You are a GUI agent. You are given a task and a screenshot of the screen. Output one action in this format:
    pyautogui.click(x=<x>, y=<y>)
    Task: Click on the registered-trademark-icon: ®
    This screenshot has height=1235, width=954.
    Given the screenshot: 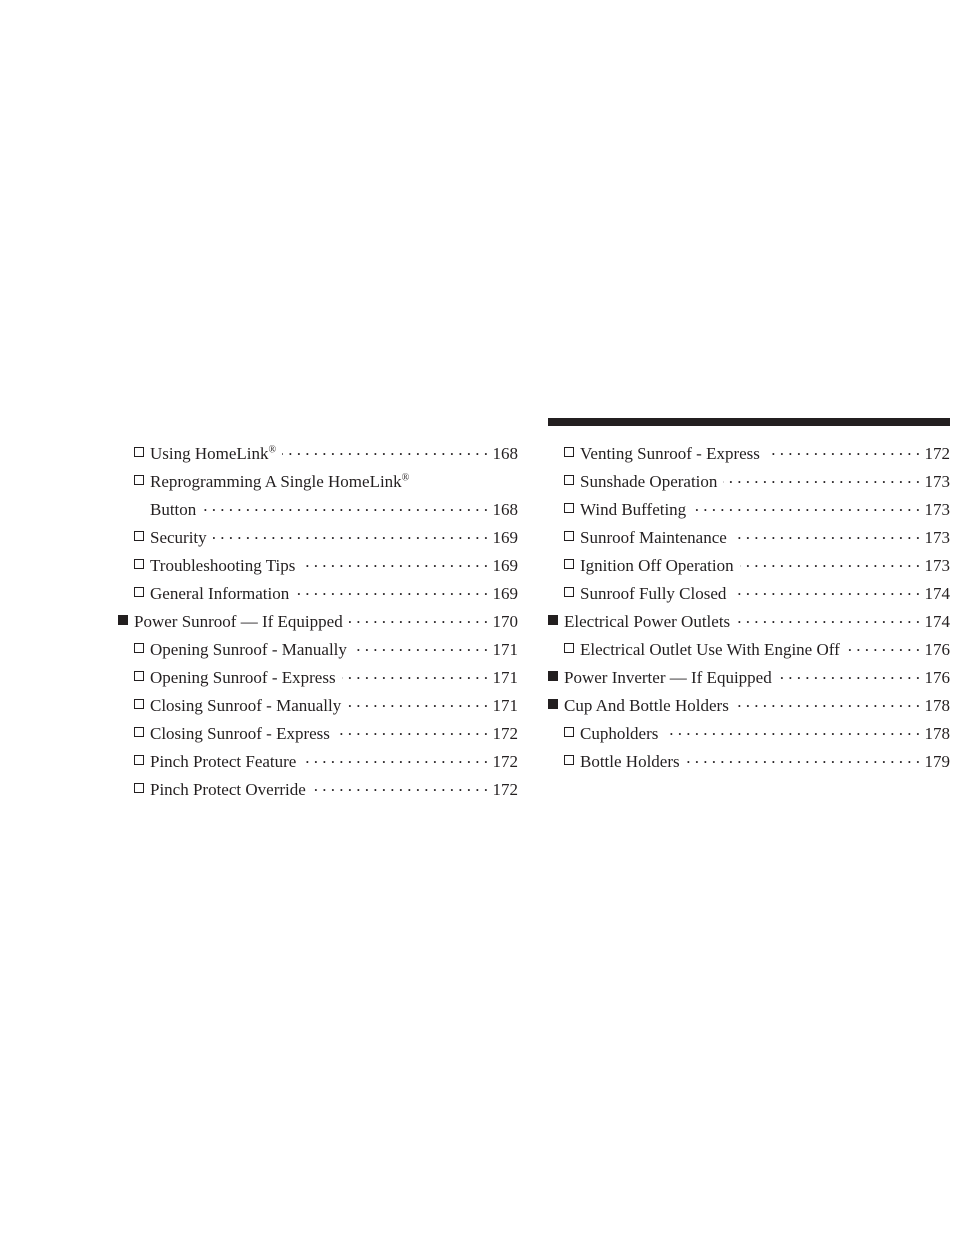 What is the action you would take?
    pyautogui.click(x=405, y=478)
    